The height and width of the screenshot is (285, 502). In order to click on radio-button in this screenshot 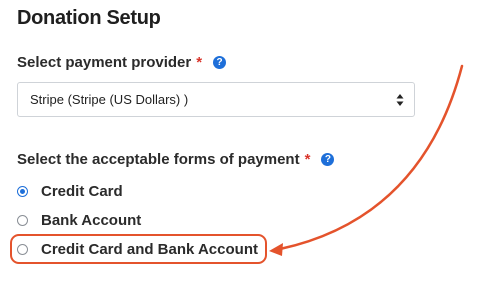, I will do `click(22, 220)`.